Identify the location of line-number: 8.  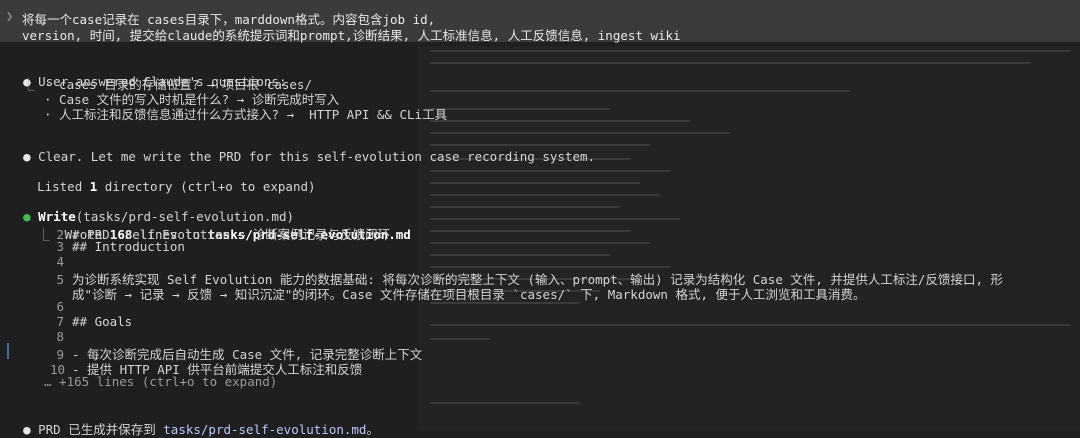
(60, 336).